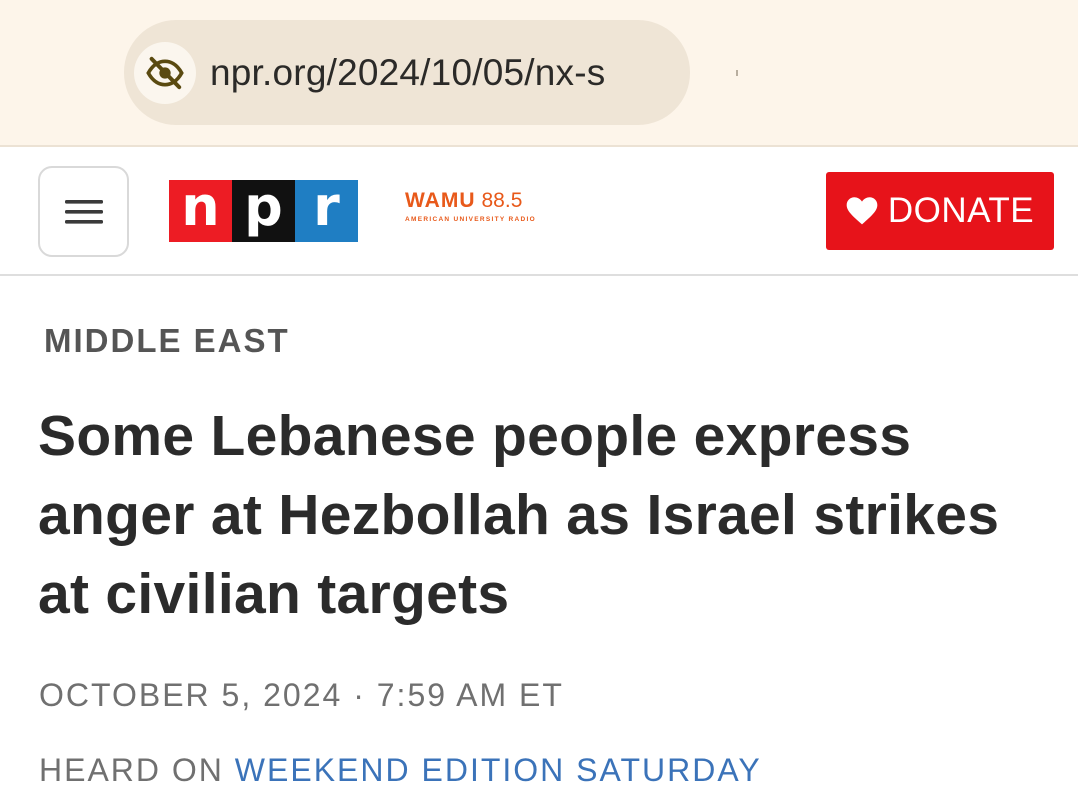 This screenshot has width=1078, height=810. I want to click on hamburger-icon, so click(83, 211).